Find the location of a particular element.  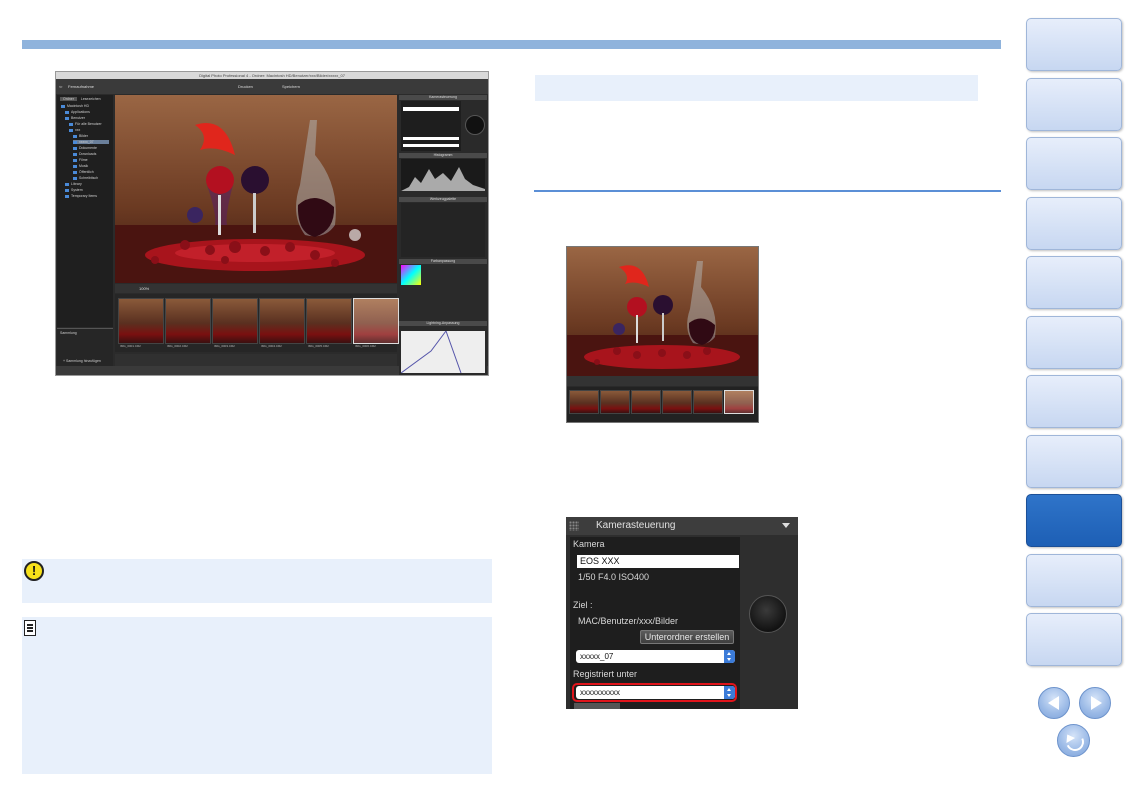

tree-item: Öffentlich is located at coordinates (83, 172).